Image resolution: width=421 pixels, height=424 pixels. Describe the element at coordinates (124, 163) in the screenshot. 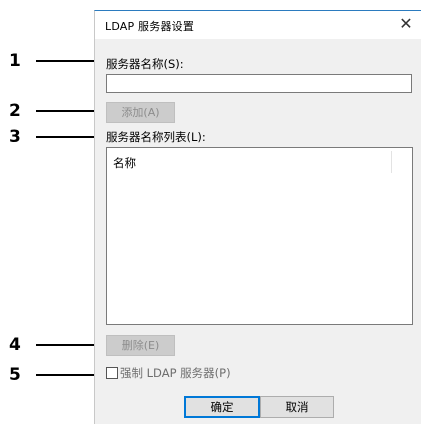

I see `list-column-header-name: 名称` at that location.